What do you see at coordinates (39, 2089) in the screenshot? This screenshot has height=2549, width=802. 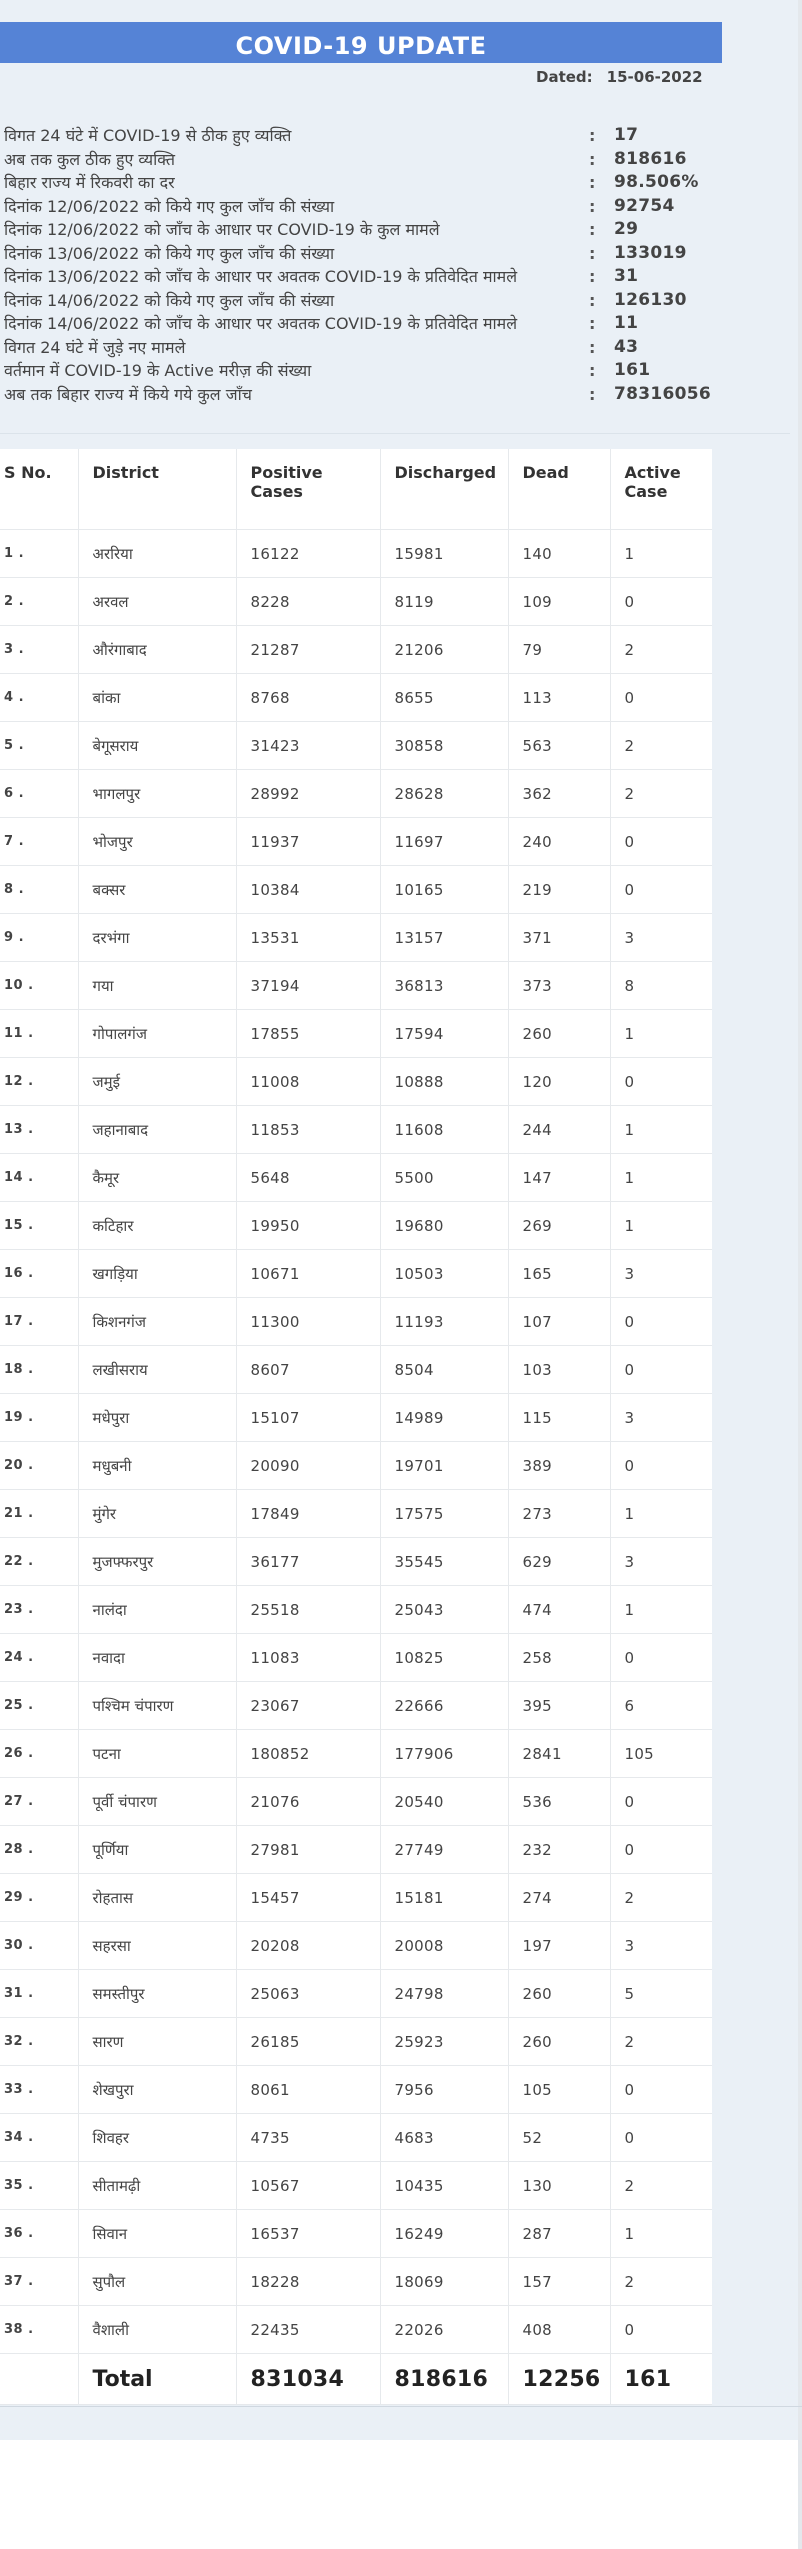 I see `sno-cell: 33 .` at bounding box center [39, 2089].